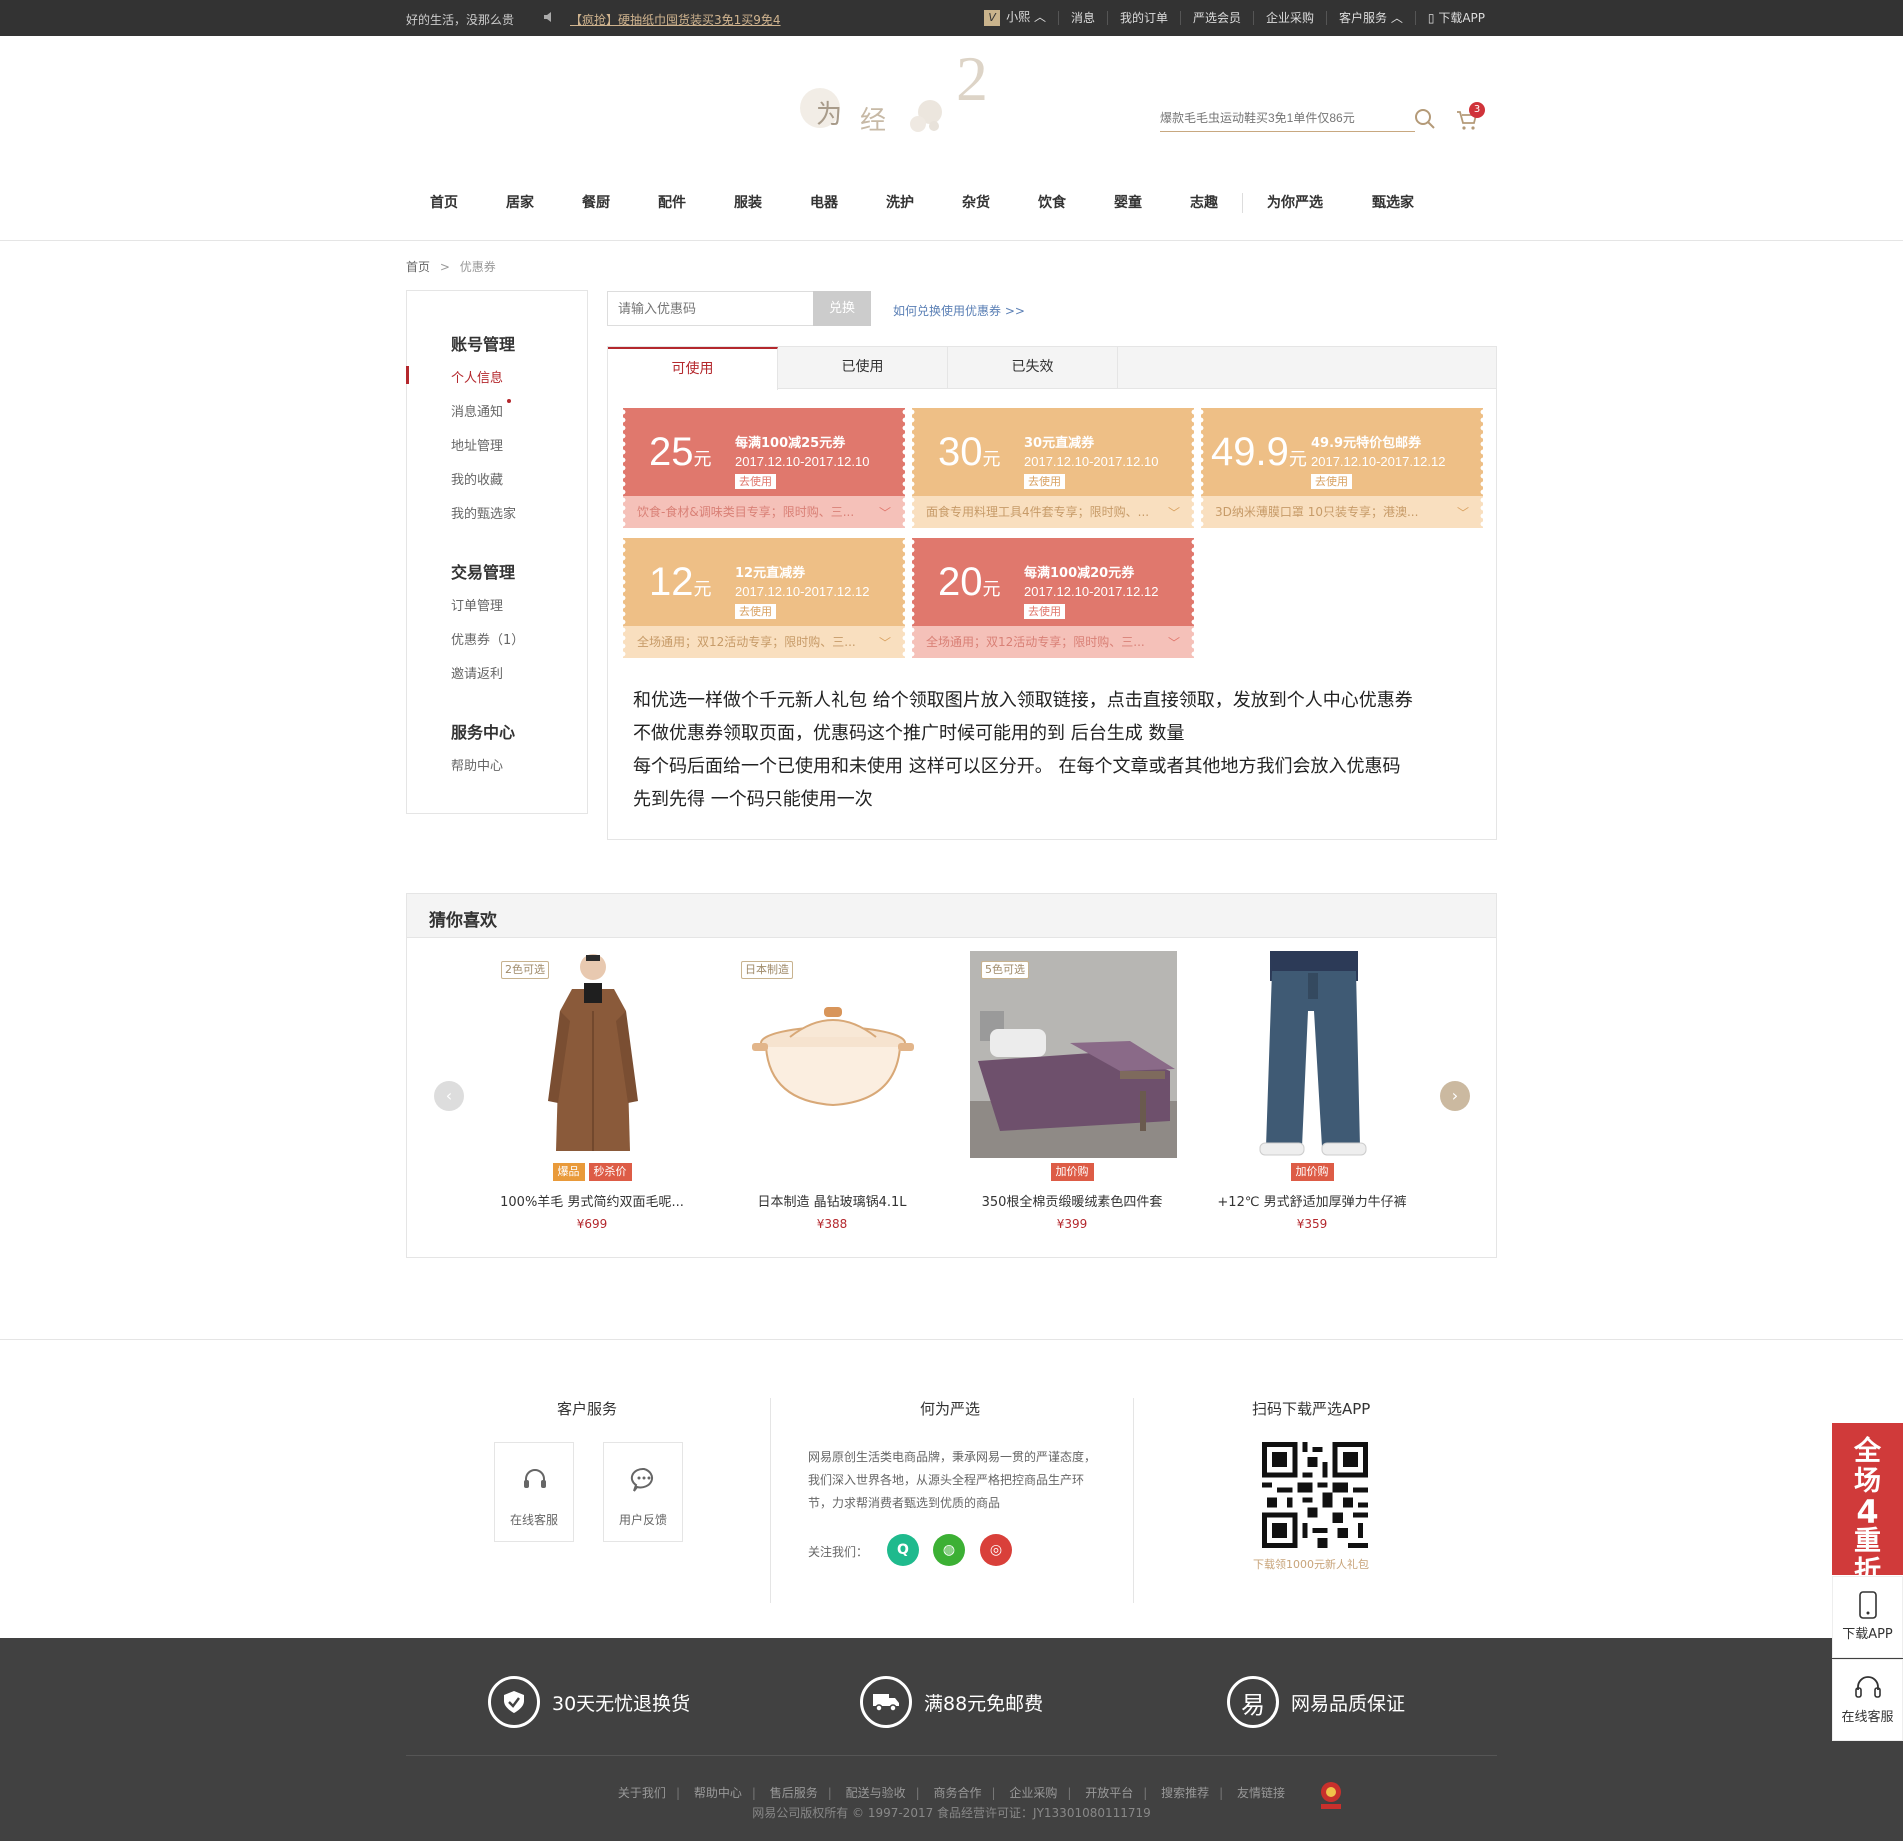  What do you see at coordinates (596, 203) in the screenshot?
I see `nav-item-kitchen: 餐厨` at bounding box center [596, 203].